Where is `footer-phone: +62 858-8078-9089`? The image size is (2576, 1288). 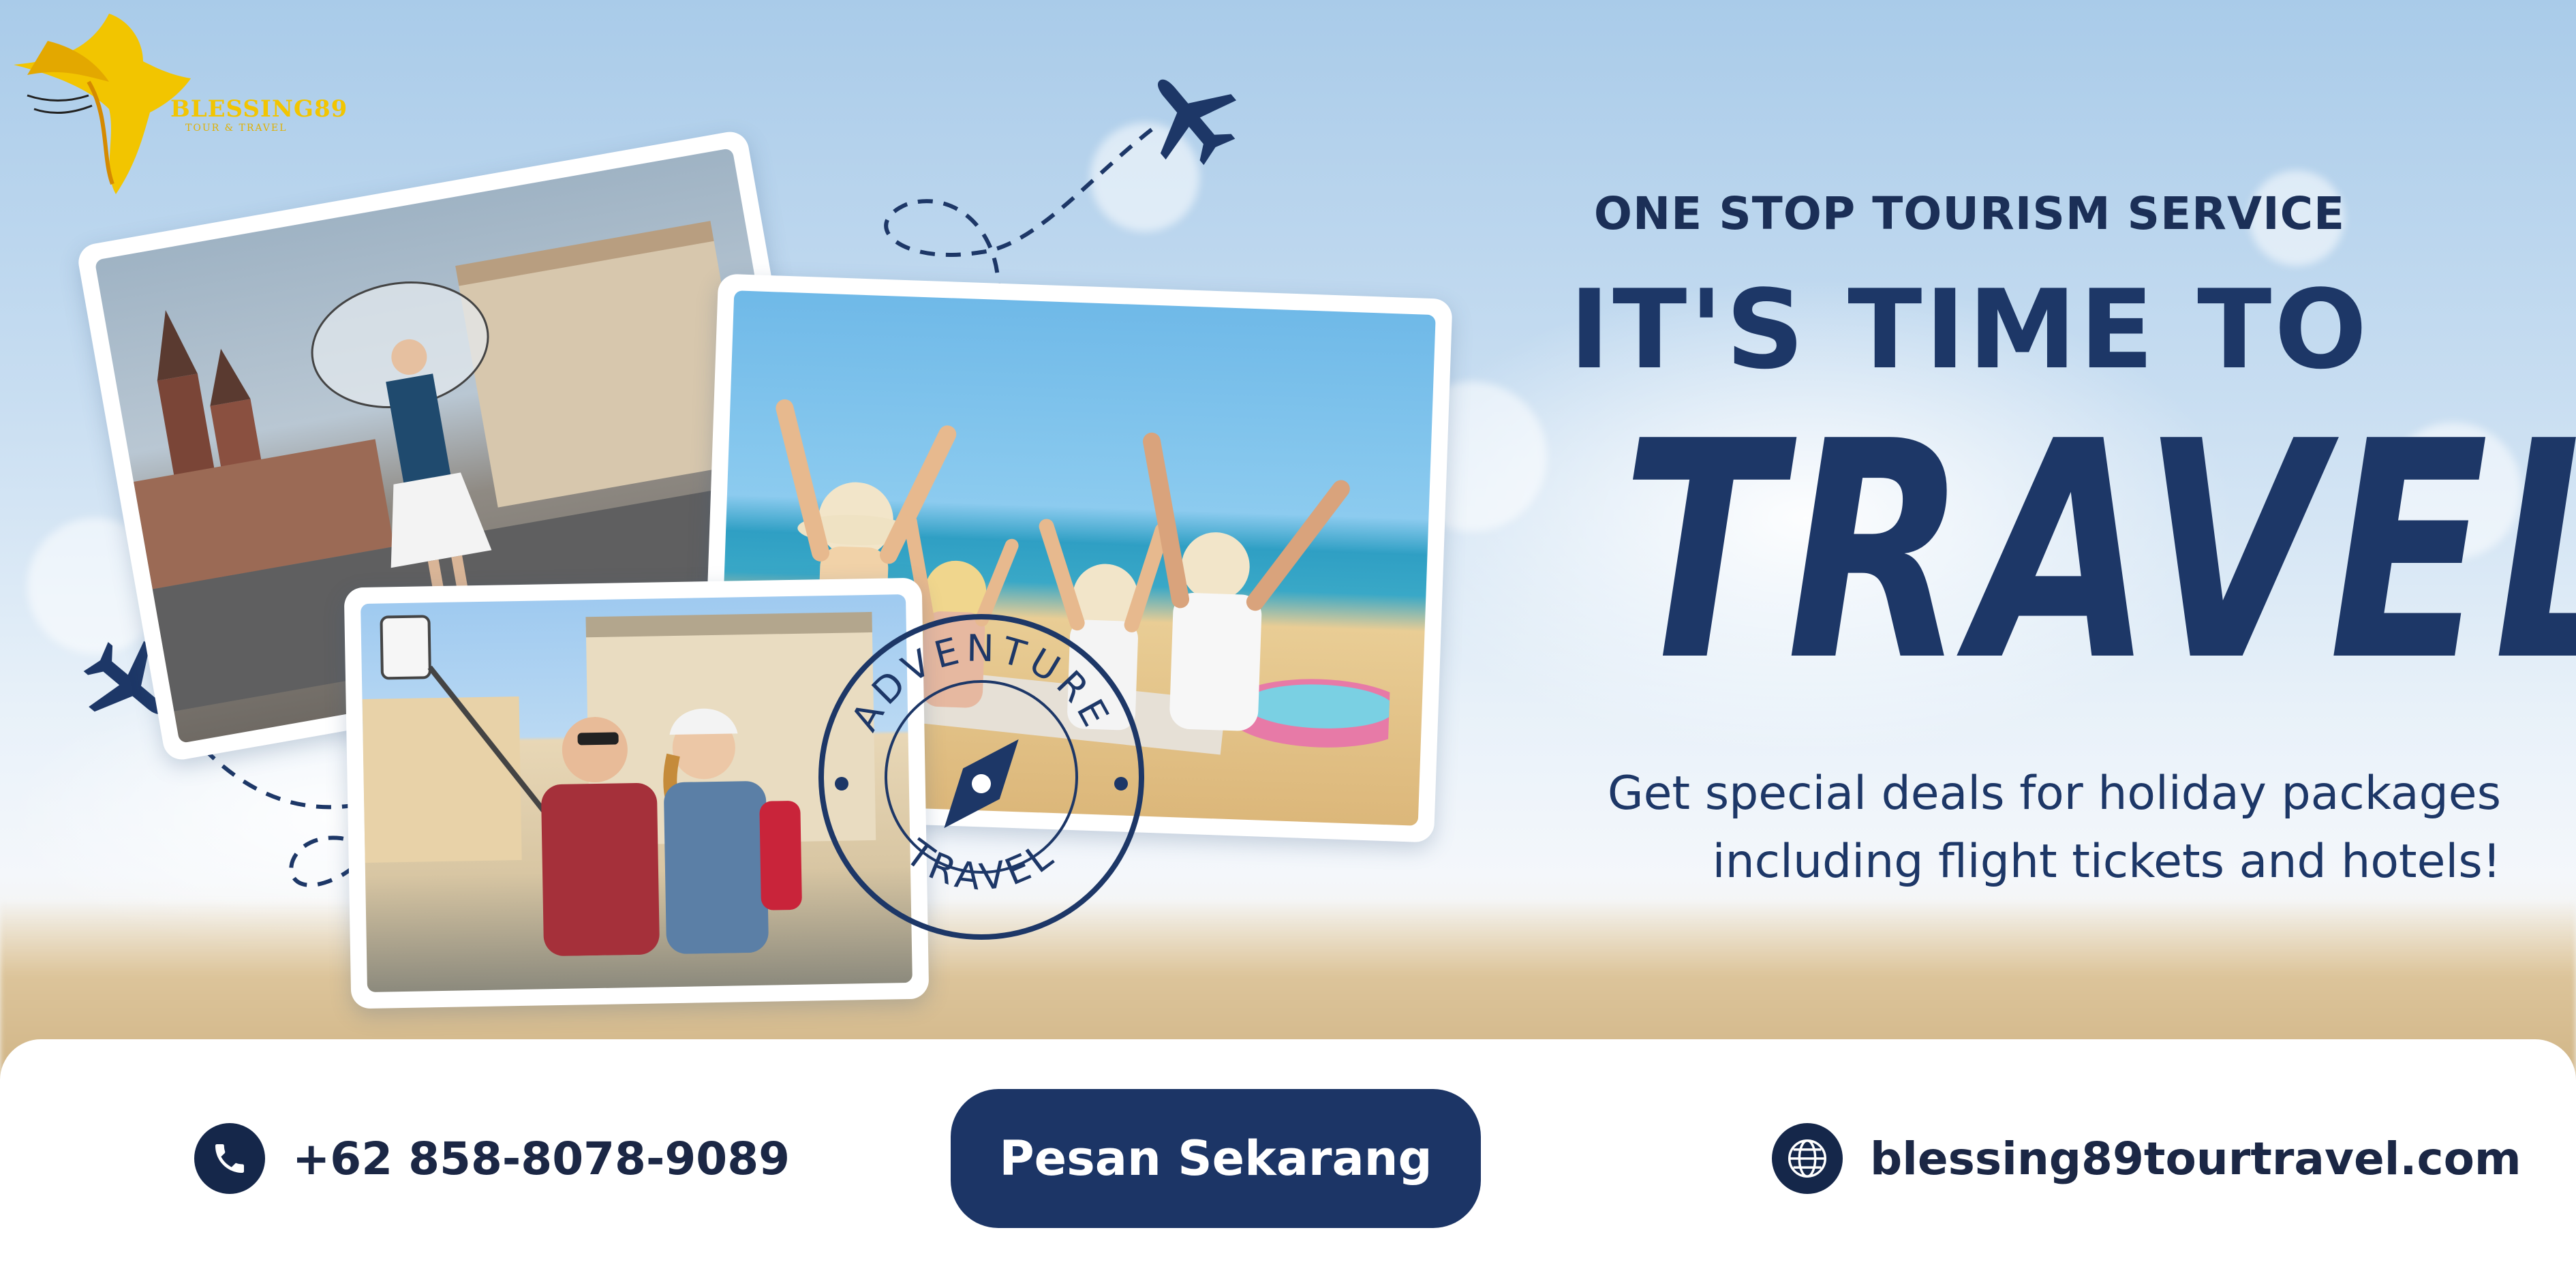 footer-phone: +62 858-8078-9089 is located at coordinates (492, 1158).